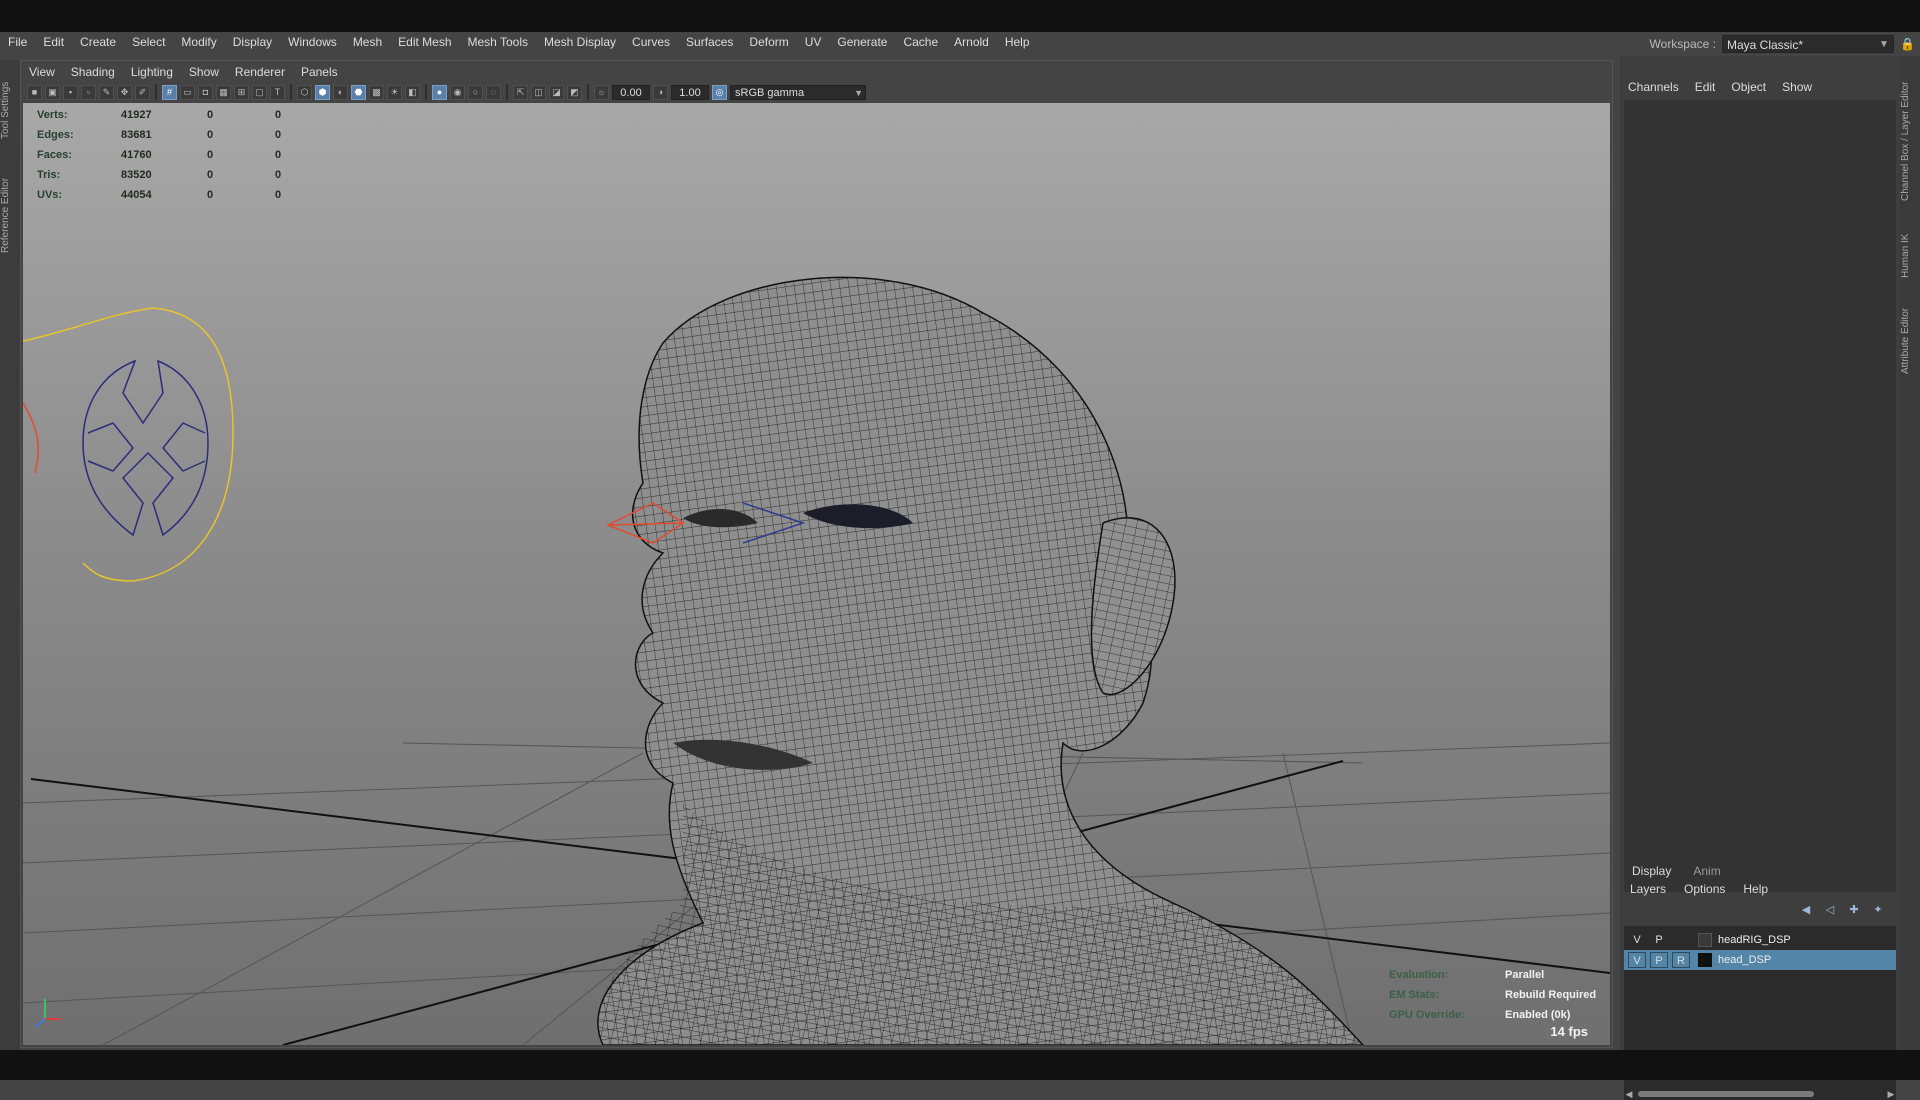 The image size is (1920, 1100). What do you see at coordinates (1726, 1094) in the screenshot?
I see `scrollbar-thumb` at bounding box center [1726, 1094].